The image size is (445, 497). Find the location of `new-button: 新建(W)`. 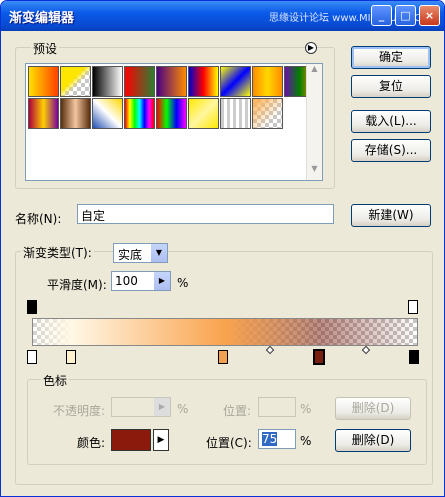

new-button: 新建(W) is located at coordinates (391, 215).